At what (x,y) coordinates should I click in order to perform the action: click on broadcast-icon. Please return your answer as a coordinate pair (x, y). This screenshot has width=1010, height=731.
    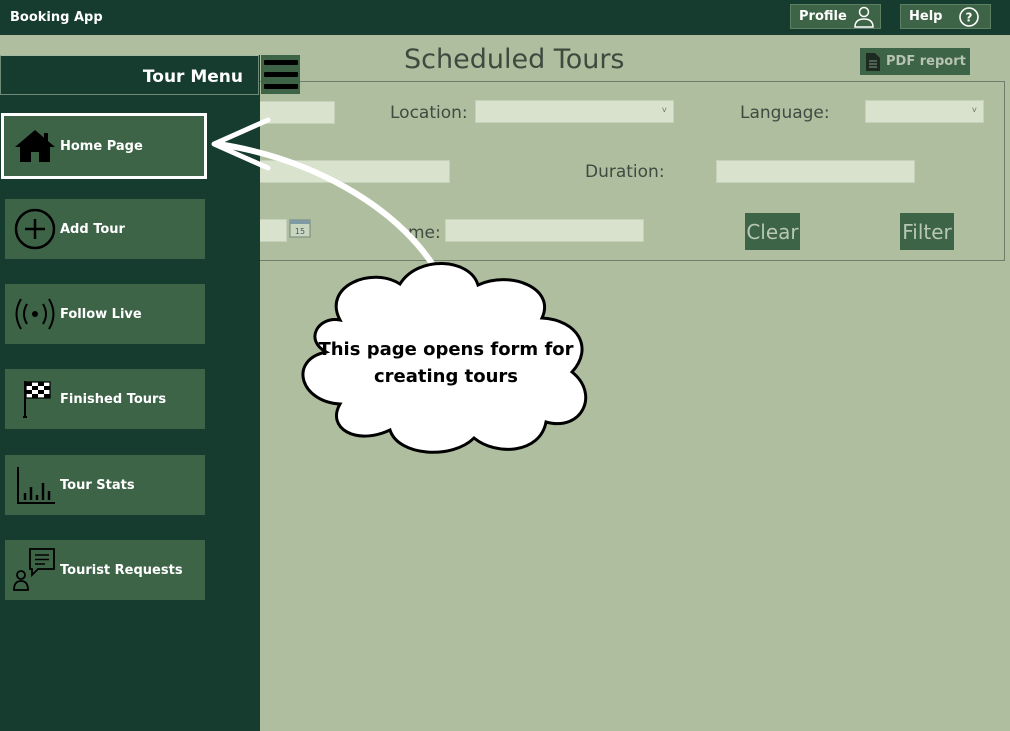
    Looking at the image, I should click on (35, 314).